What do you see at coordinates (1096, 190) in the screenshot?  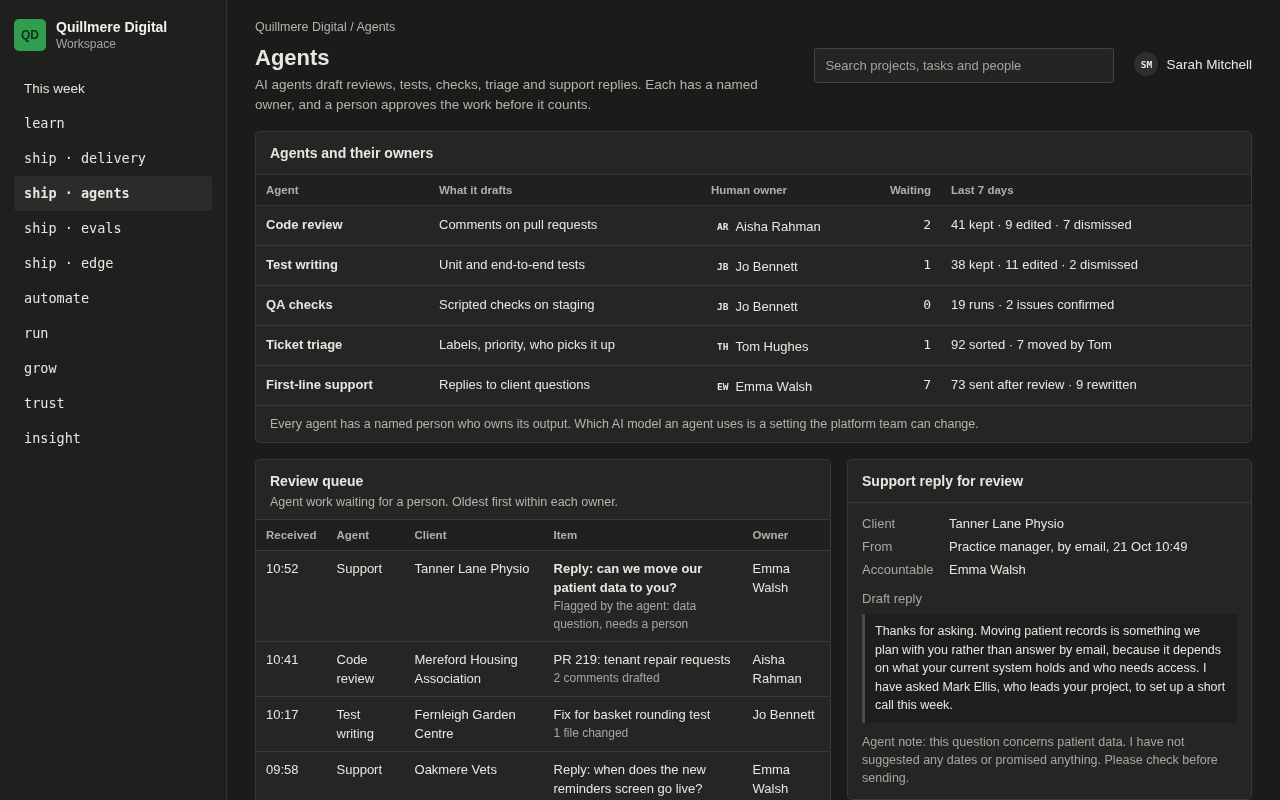 I see `column-header: Last 7 days` at bounding box center [1096, 190].